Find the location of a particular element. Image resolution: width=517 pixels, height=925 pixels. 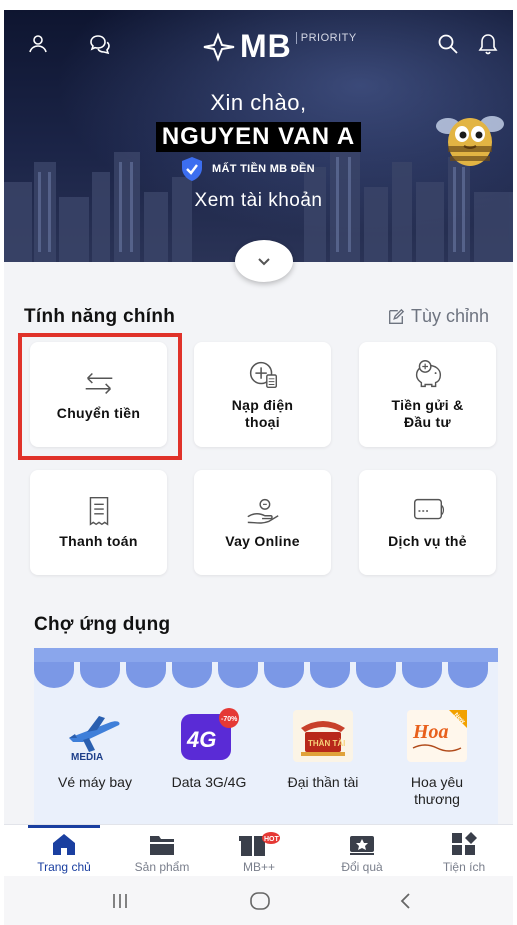

app-than-tai: THẦN TÀI Đại thần tài is located at coordinates (323, 749).